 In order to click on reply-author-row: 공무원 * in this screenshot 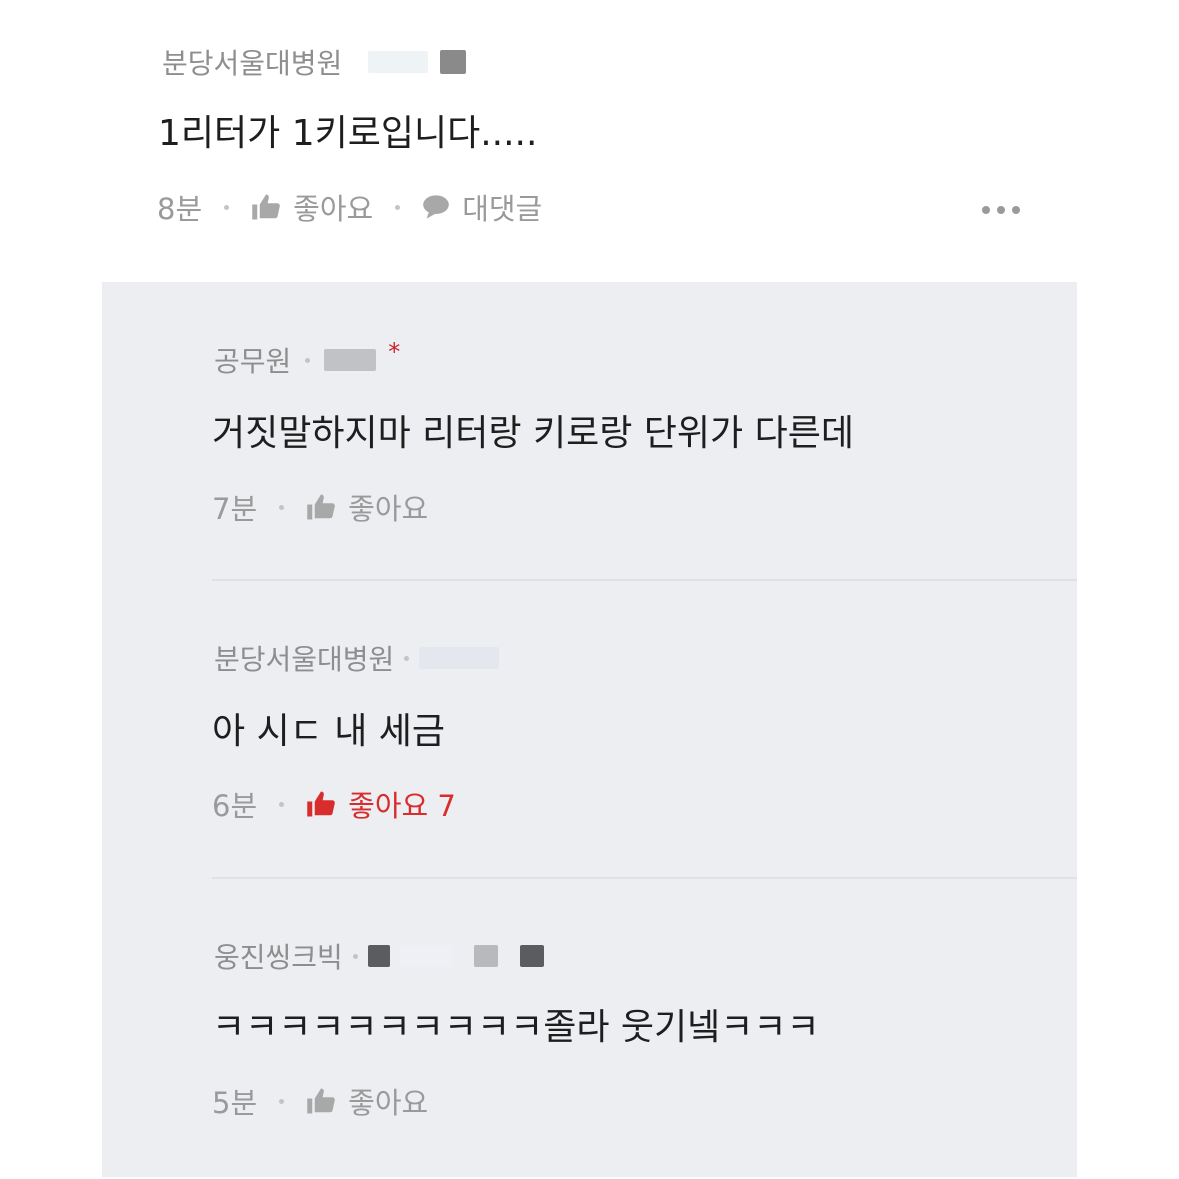, I will do `click(307, 359)`.